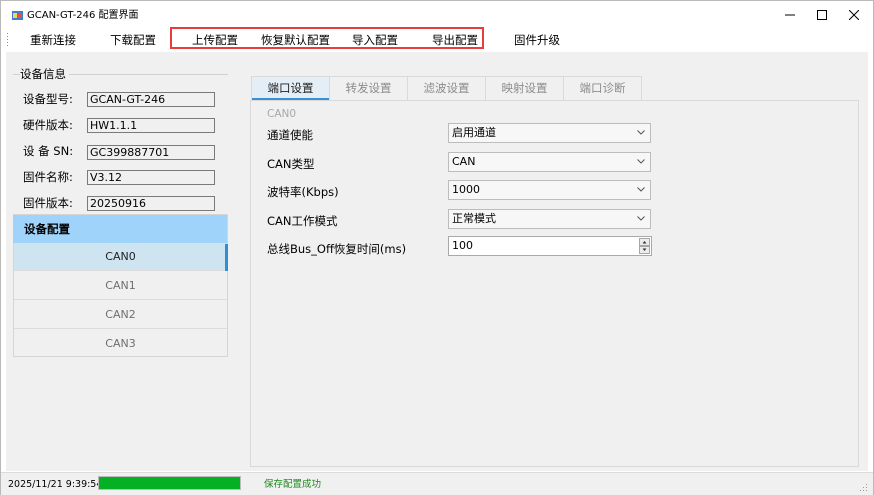 This screenshot has width=874, height=495. I want to click on model-label: 设备型号:, so click(48, 99).